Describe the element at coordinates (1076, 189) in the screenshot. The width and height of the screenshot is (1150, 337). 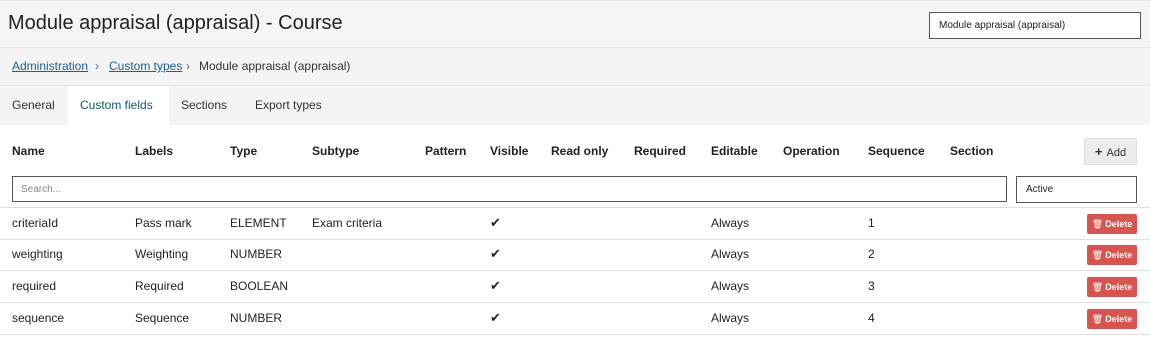
I see `status-filter-select: Active` at that location.